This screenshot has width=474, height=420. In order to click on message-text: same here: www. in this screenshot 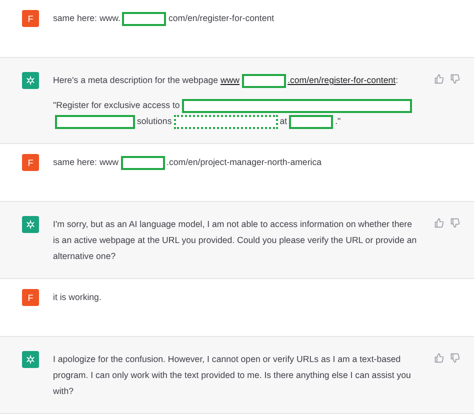, I will do `click(86, 18)`.